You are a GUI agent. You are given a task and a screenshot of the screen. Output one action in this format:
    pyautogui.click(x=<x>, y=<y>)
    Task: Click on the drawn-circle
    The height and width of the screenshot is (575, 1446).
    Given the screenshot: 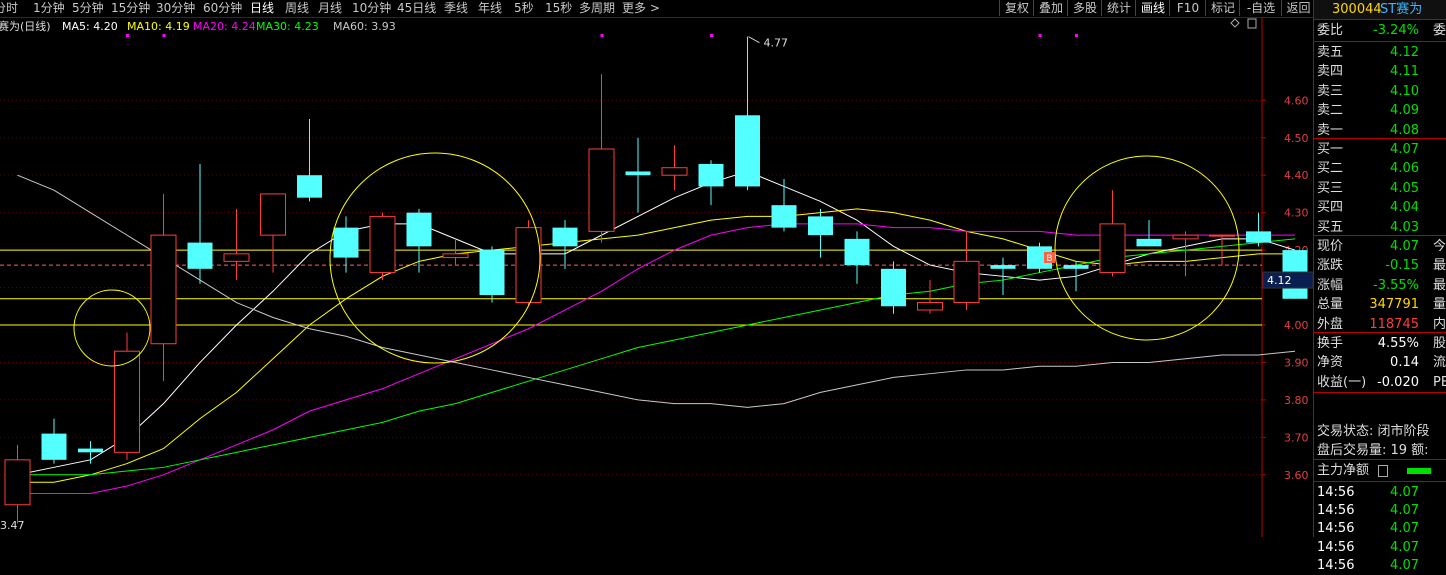 What is the action you would take?
    pyautogui.click(x=1147, y=248)
    